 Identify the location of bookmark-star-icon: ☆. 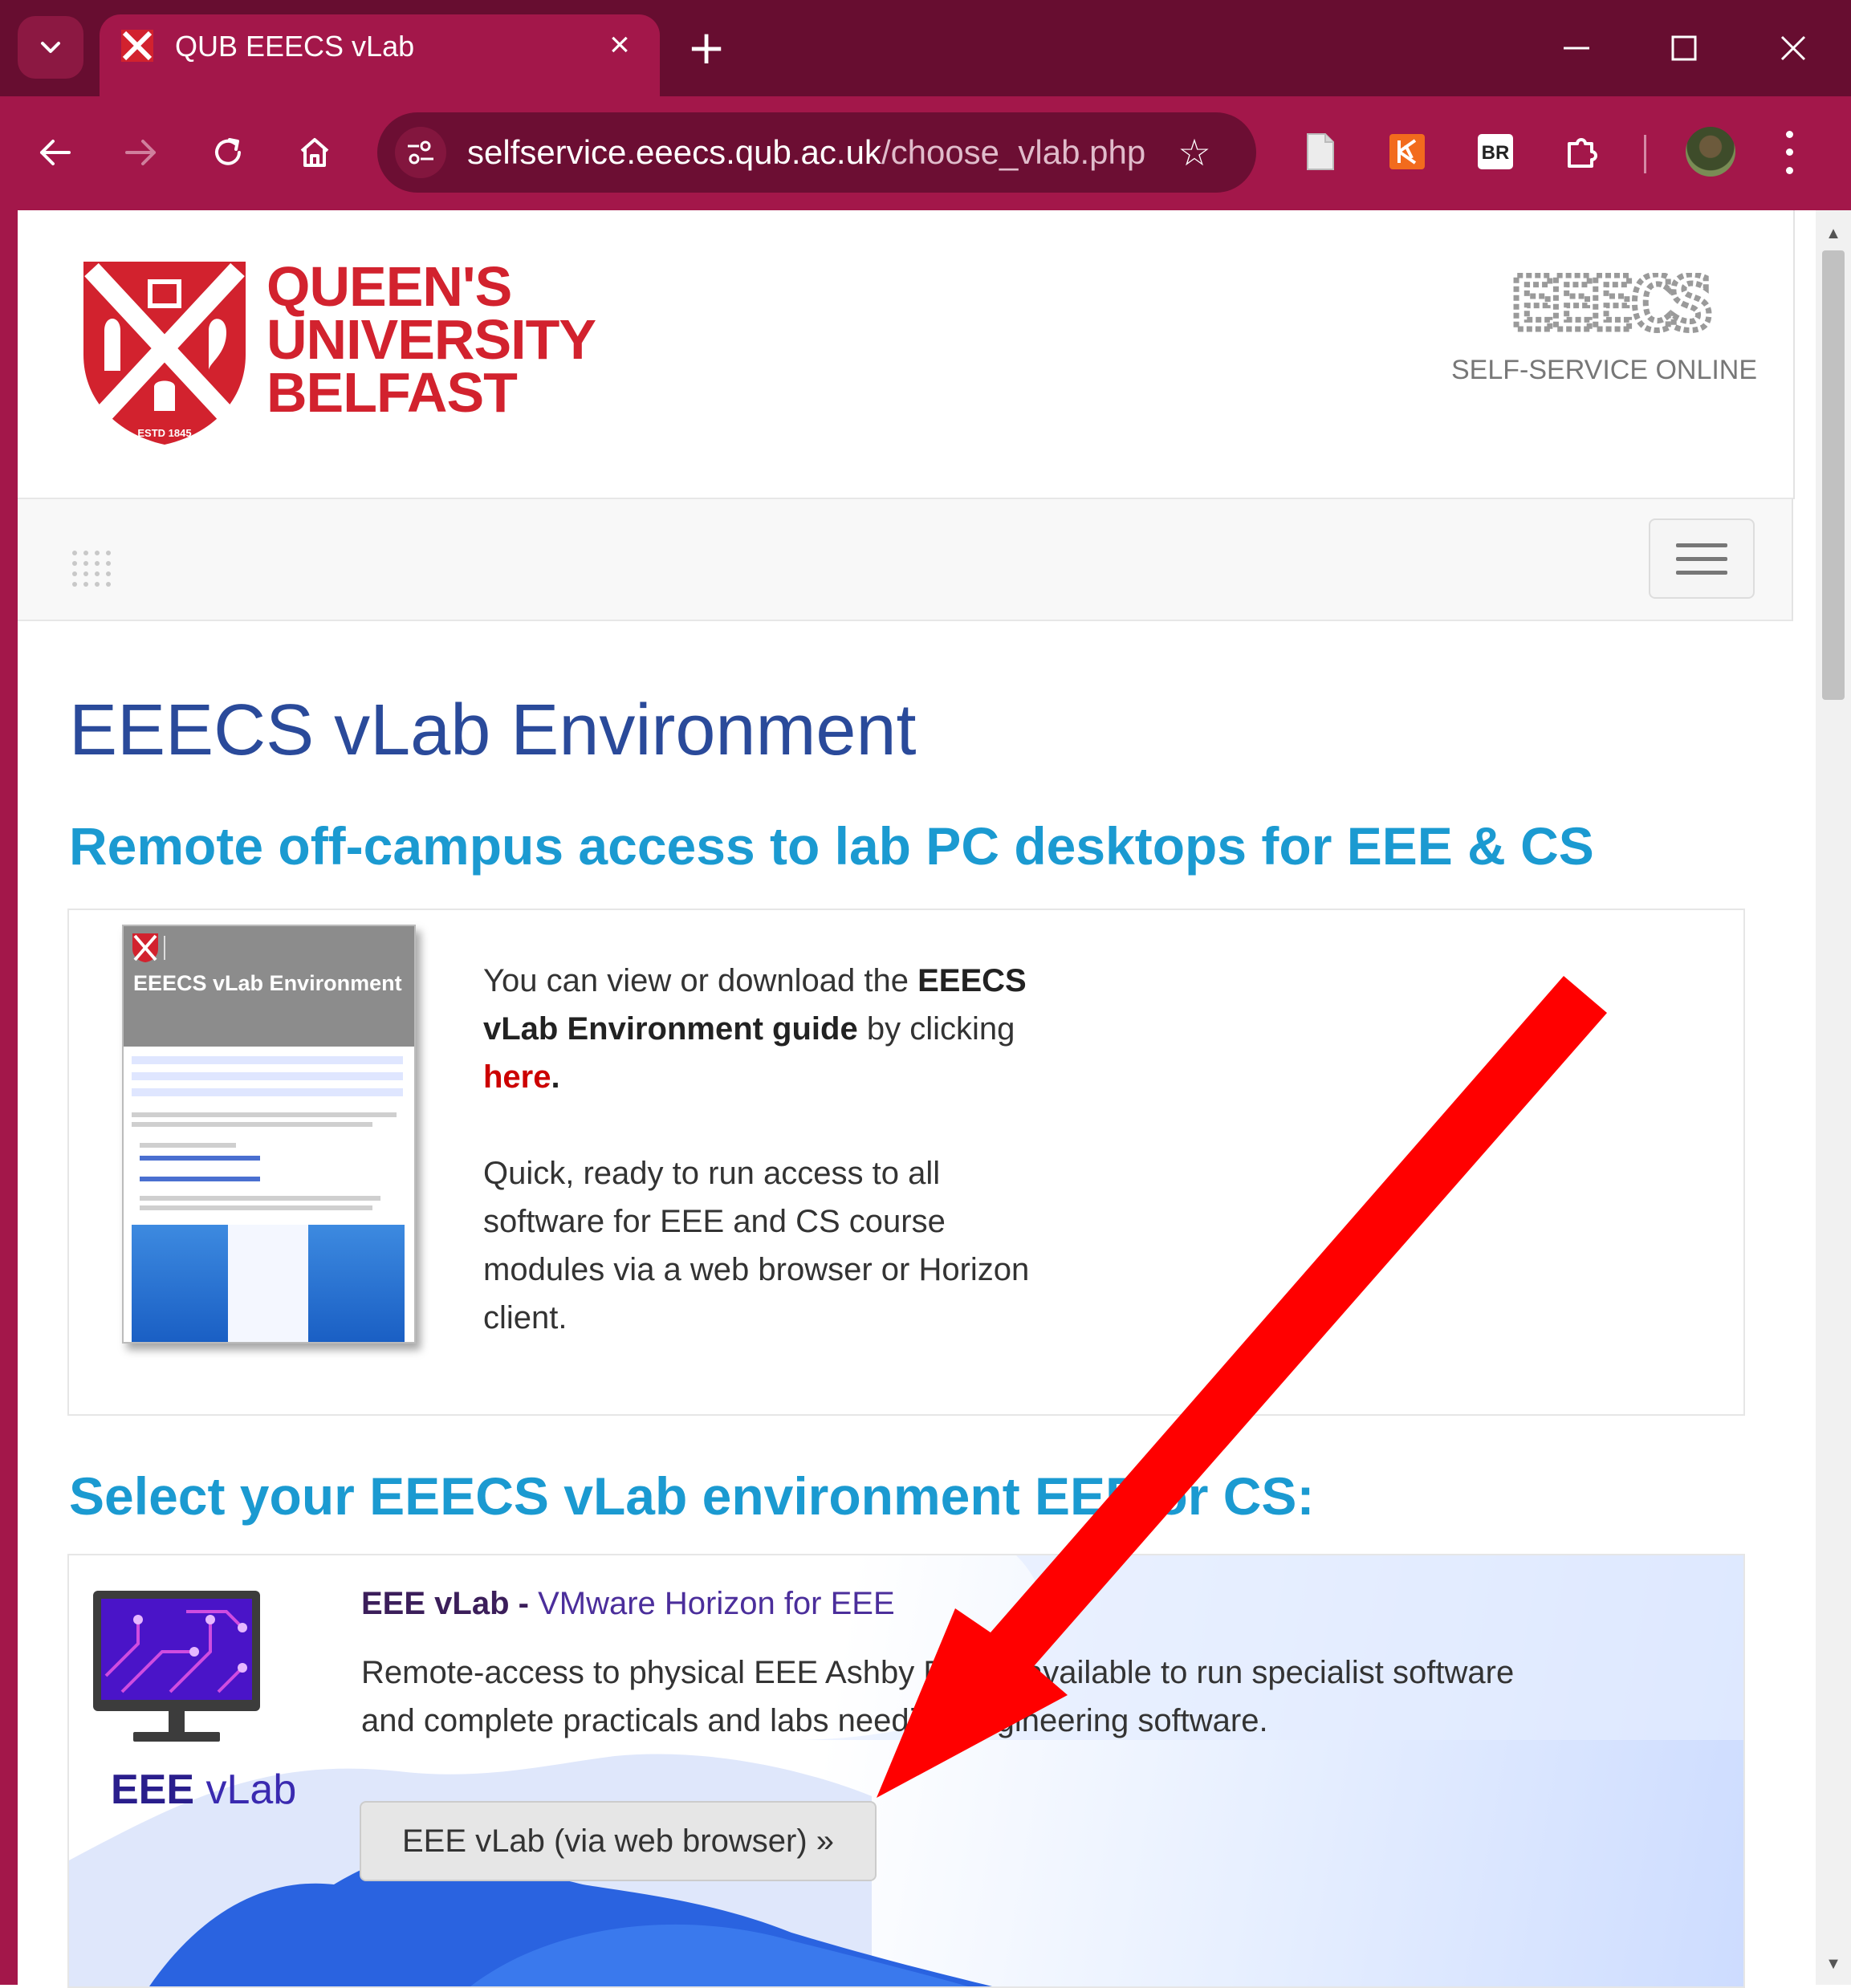
(1194, 152).